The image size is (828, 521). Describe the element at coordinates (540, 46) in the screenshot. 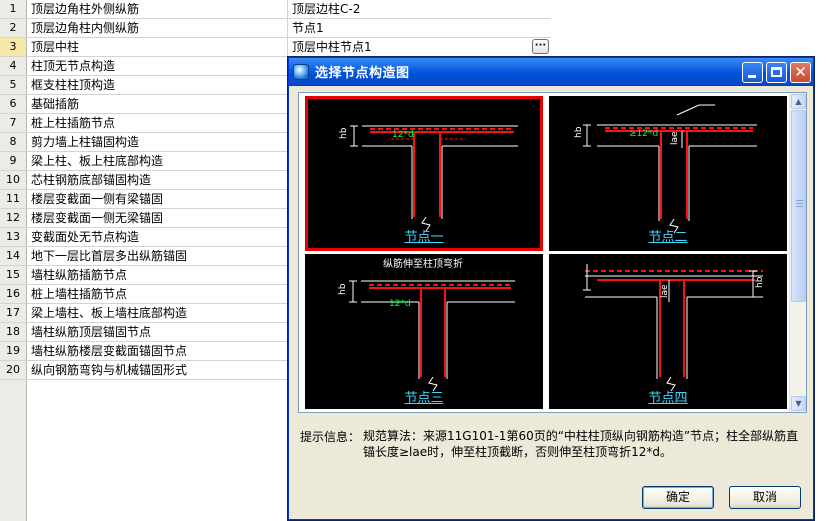

I see `ellipsis-button: ···` at that location.